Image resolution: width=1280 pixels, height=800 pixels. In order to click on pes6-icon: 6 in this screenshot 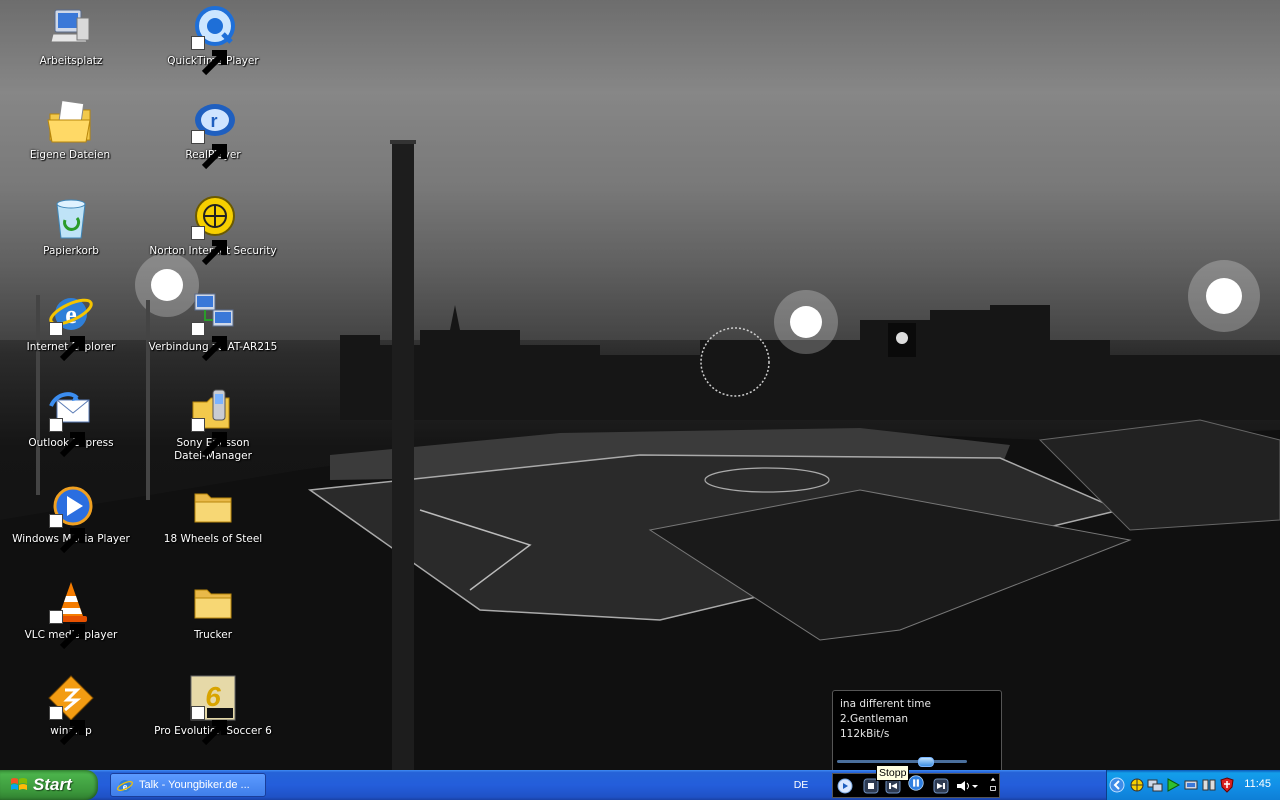, I will do `click(213, 710)`.